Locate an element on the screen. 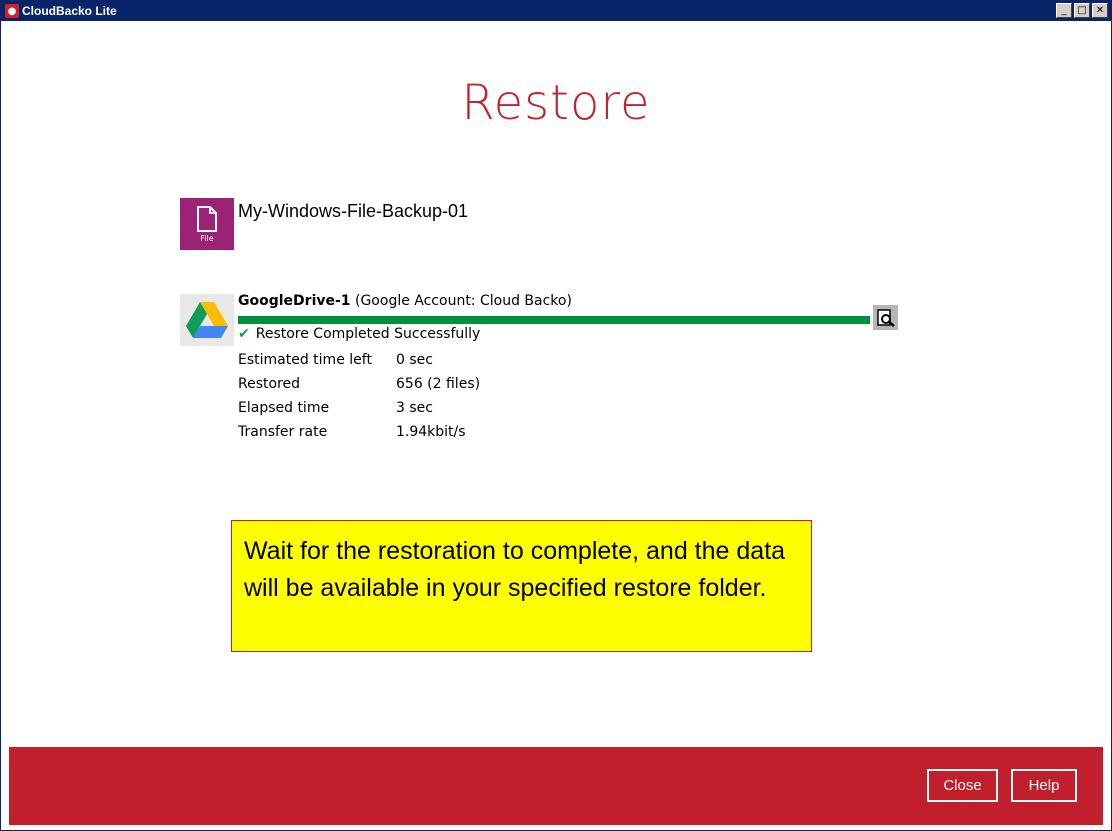 This screenshot has height=831, width=1112. window-controls: _ □ ✕ is located at coordinates (1082, 10).